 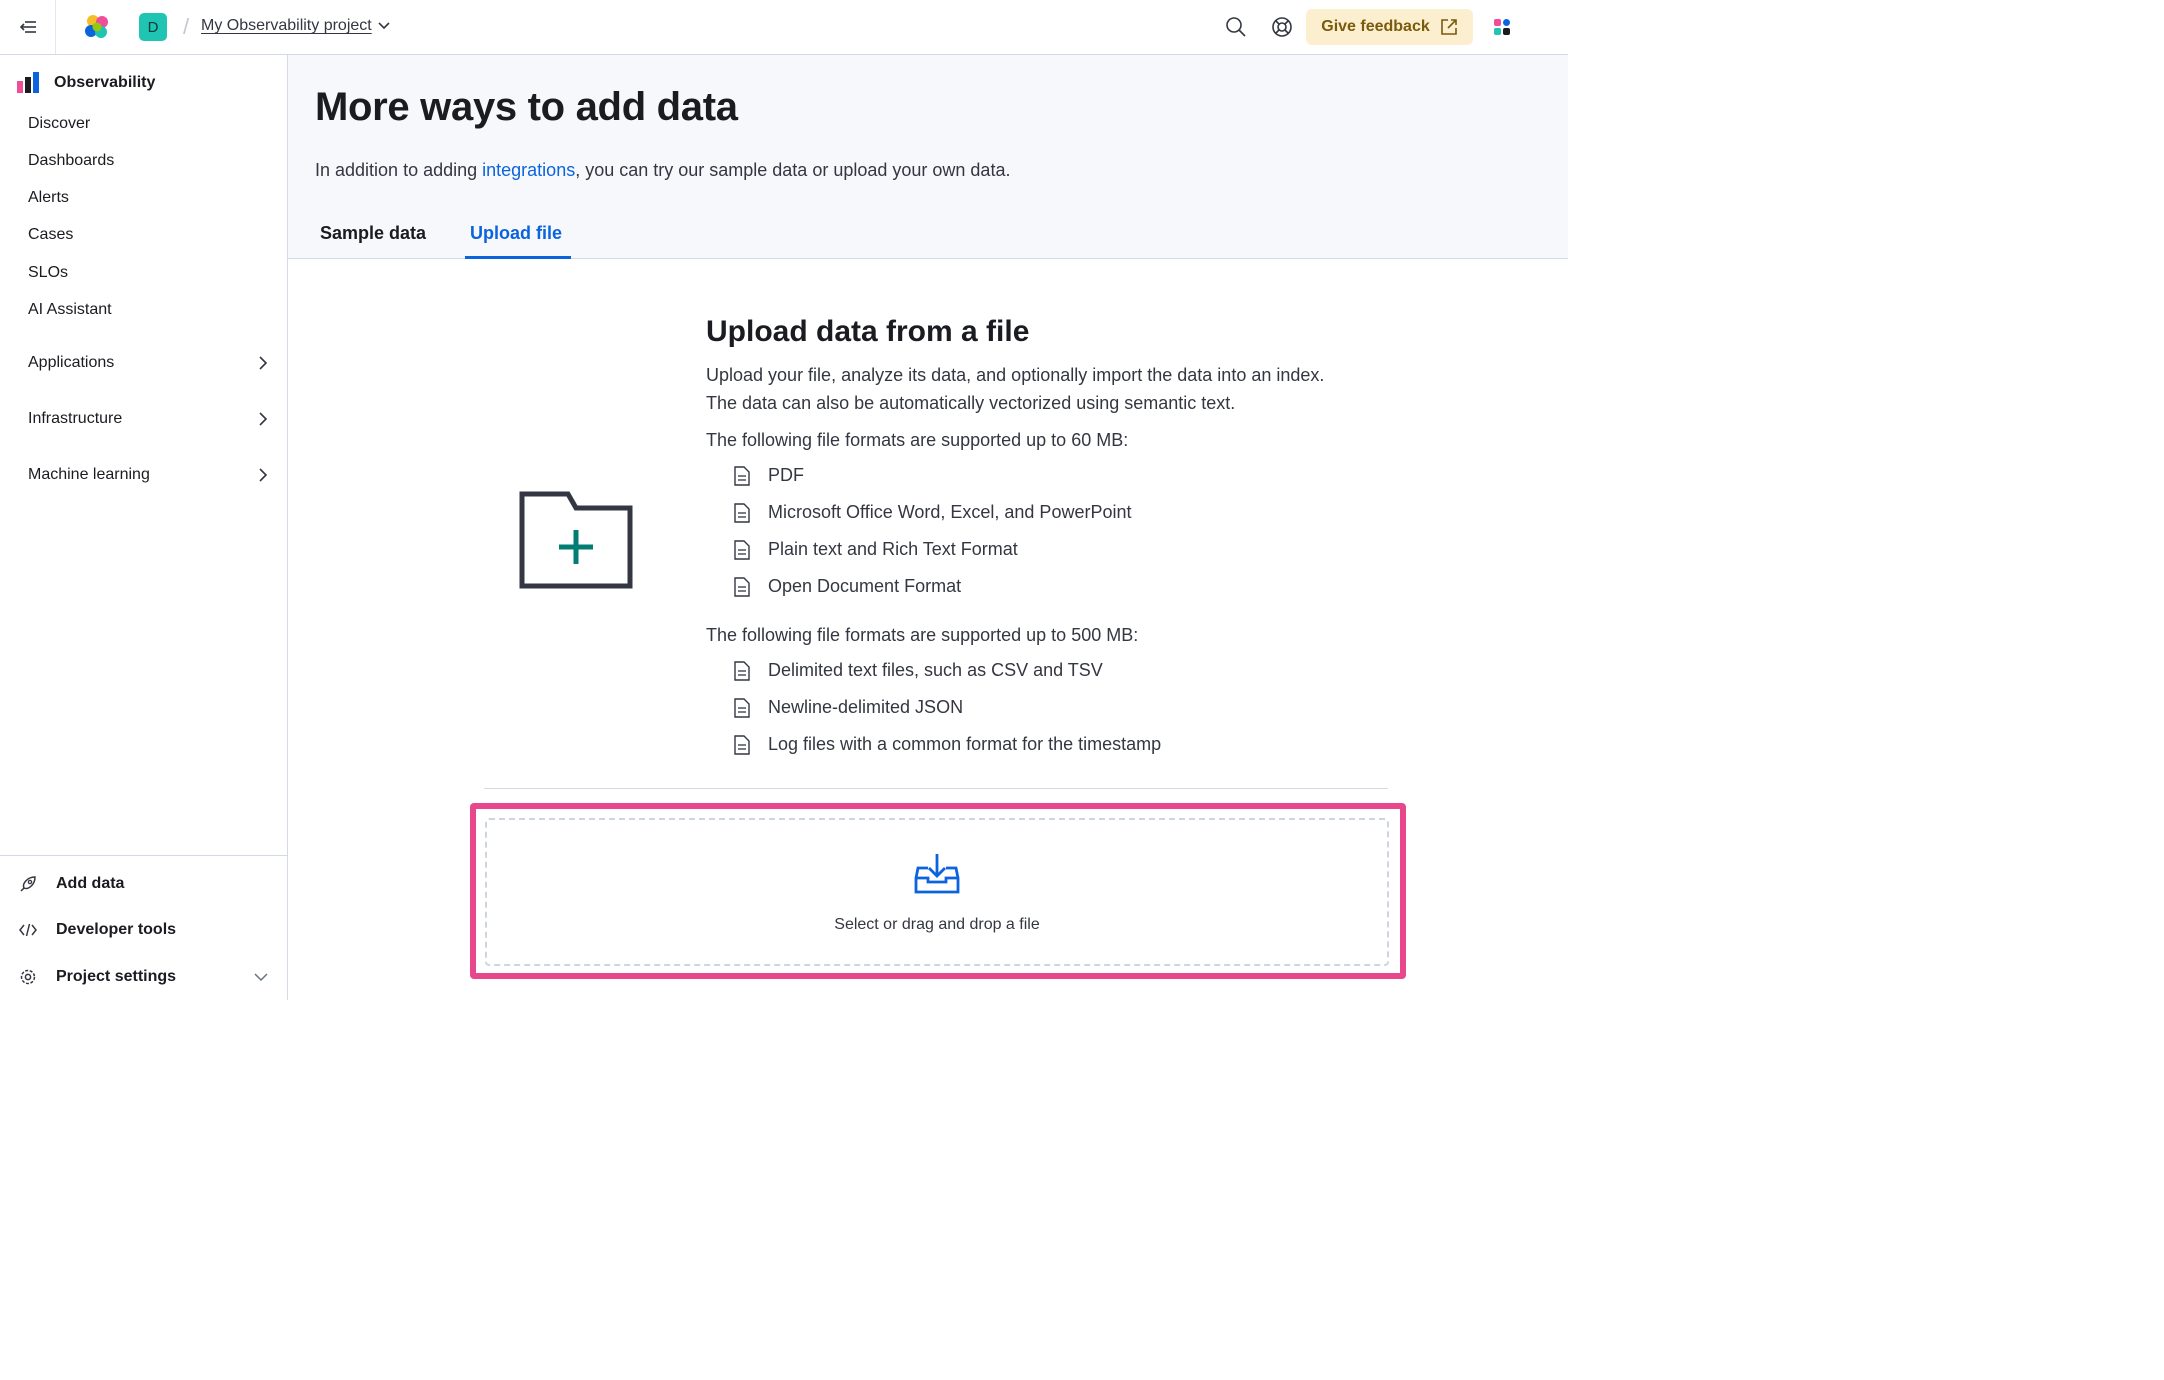 I want to click on sidebar-footer-add-data: Add data, so click(x=143, y=884).